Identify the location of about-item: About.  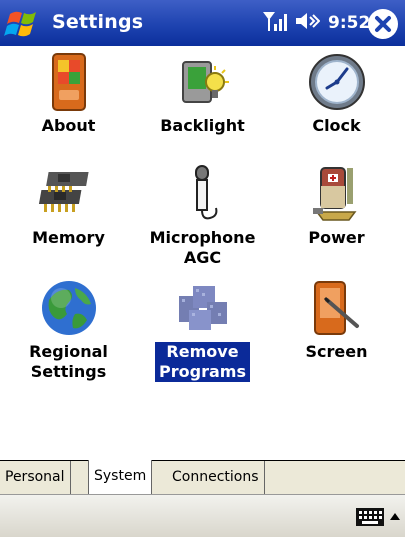
(68, 94).